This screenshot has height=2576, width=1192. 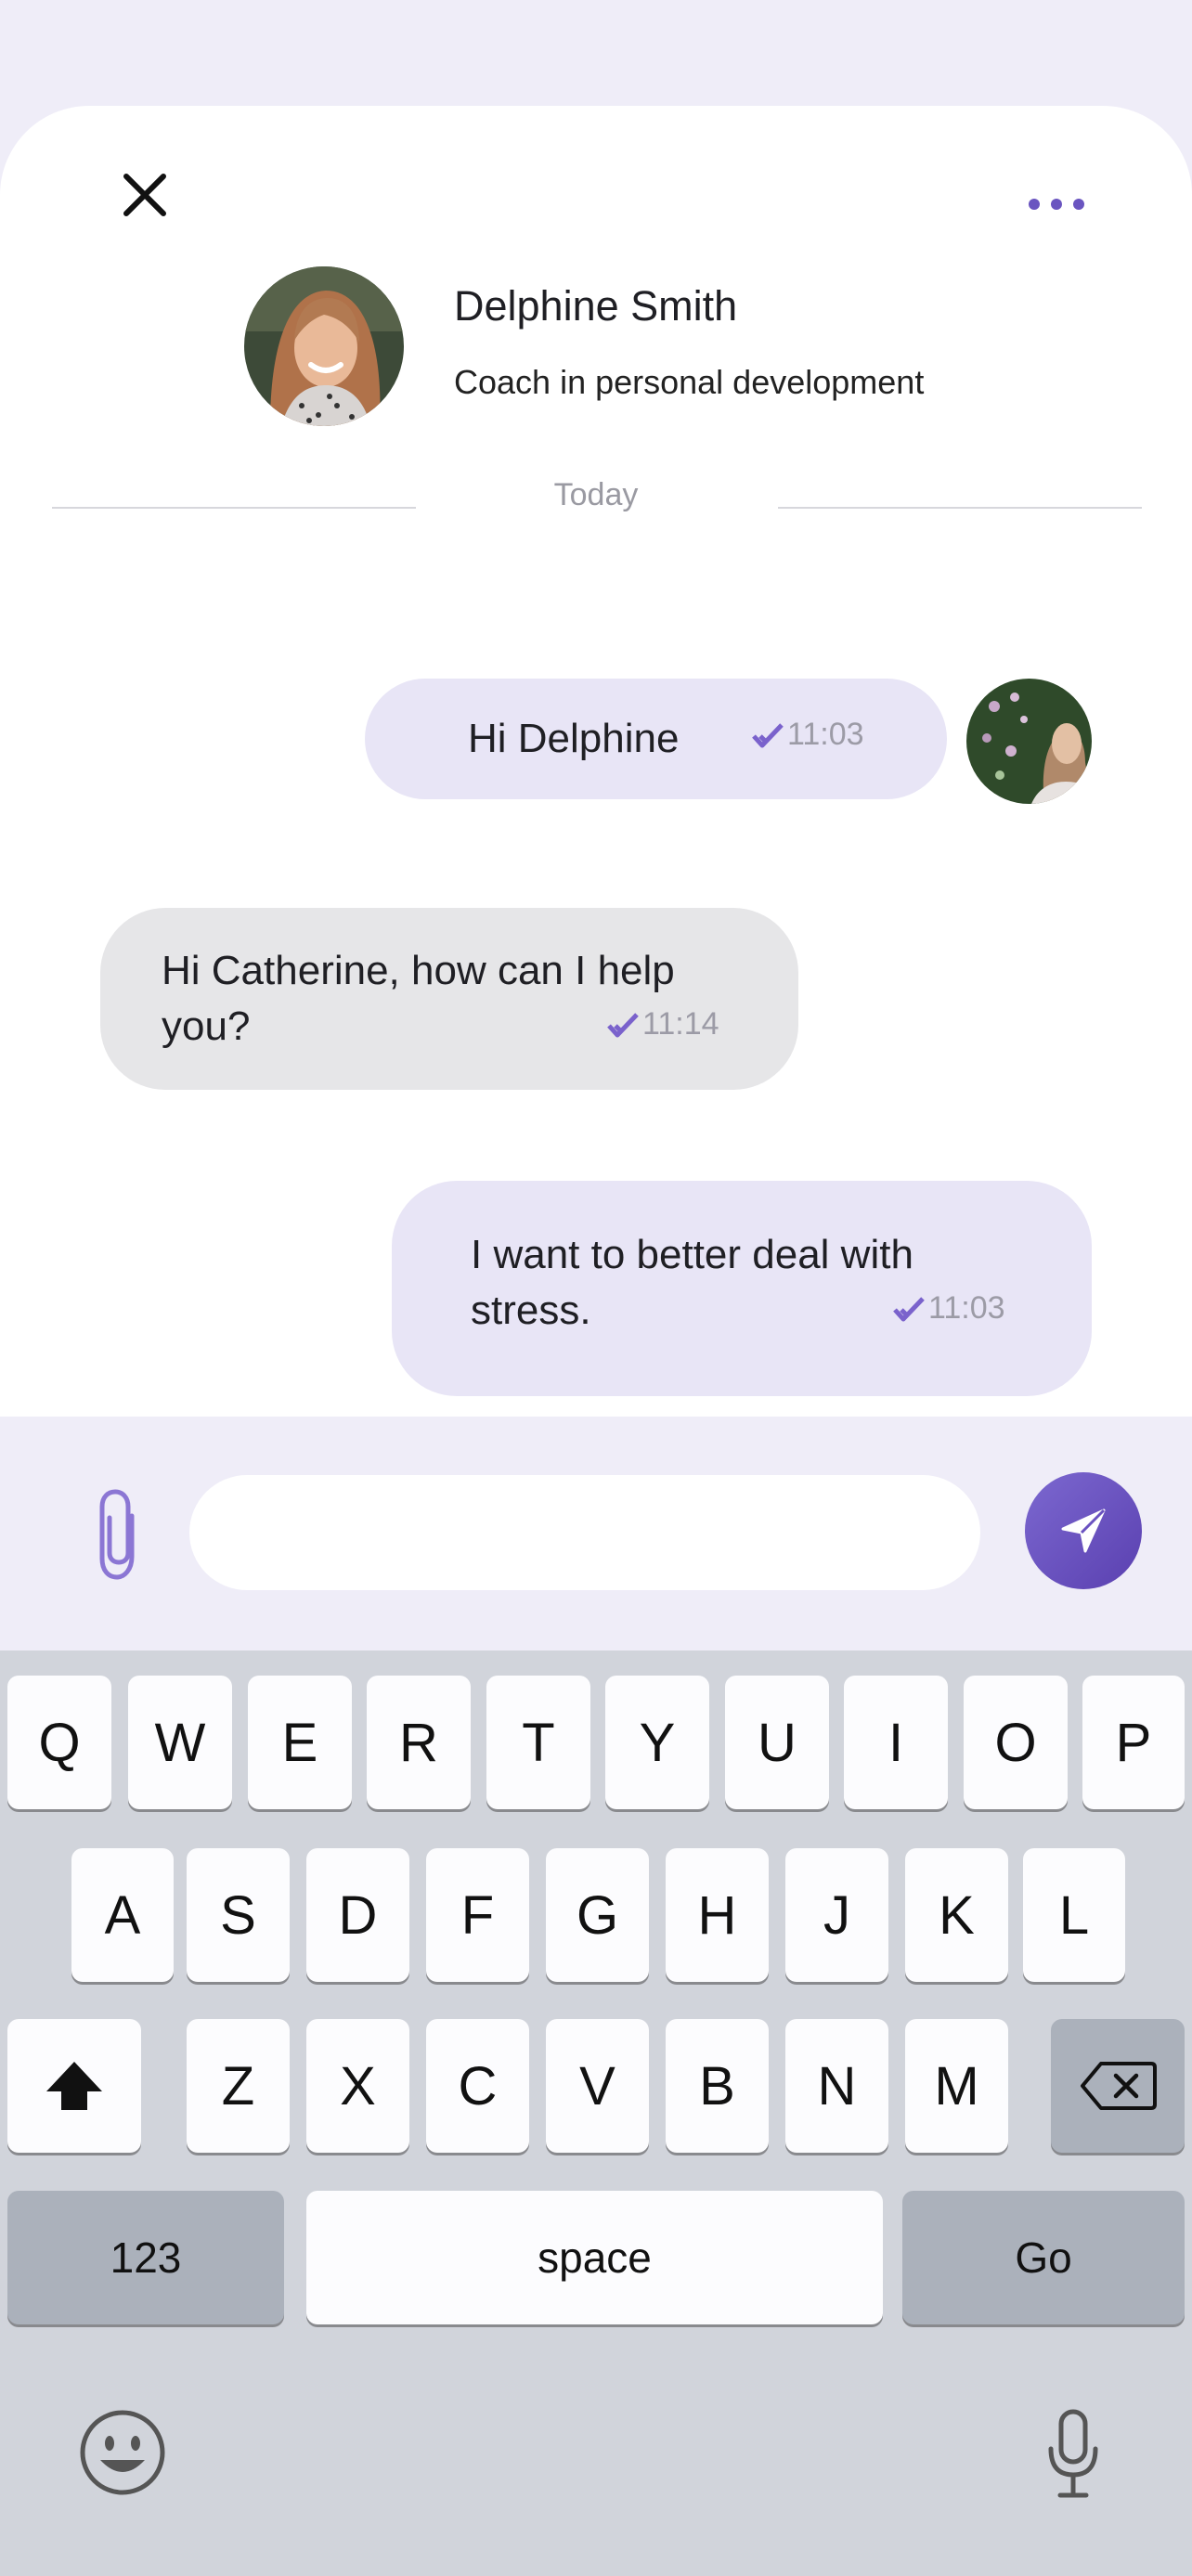 I want to click on close-icon, so click(x=144, y=195).